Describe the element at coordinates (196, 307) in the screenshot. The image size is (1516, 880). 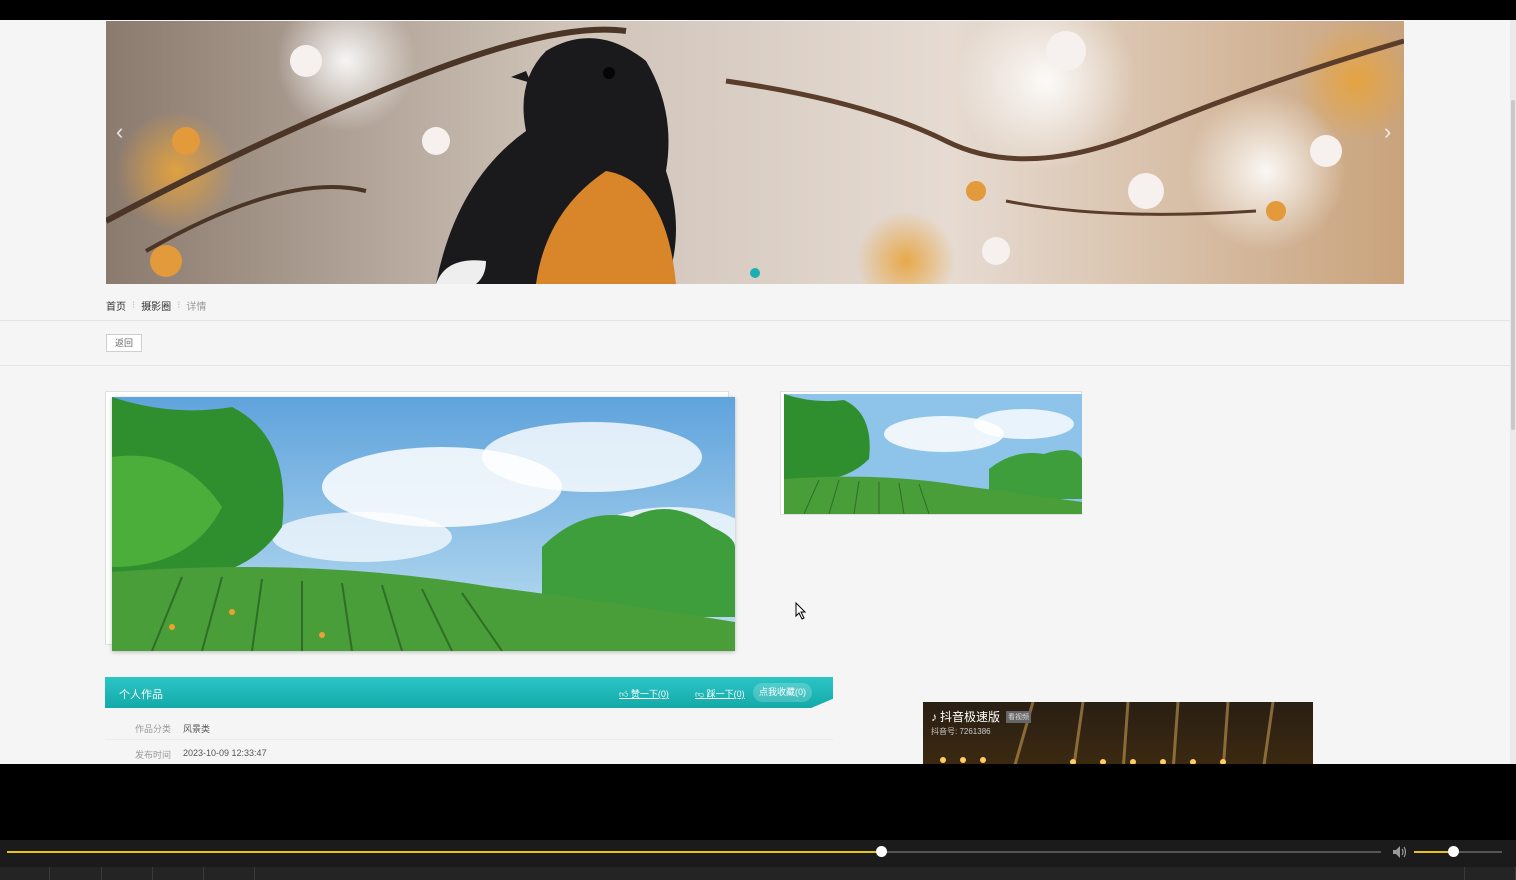
I see `breadcrumb-current: 详情` at that location.